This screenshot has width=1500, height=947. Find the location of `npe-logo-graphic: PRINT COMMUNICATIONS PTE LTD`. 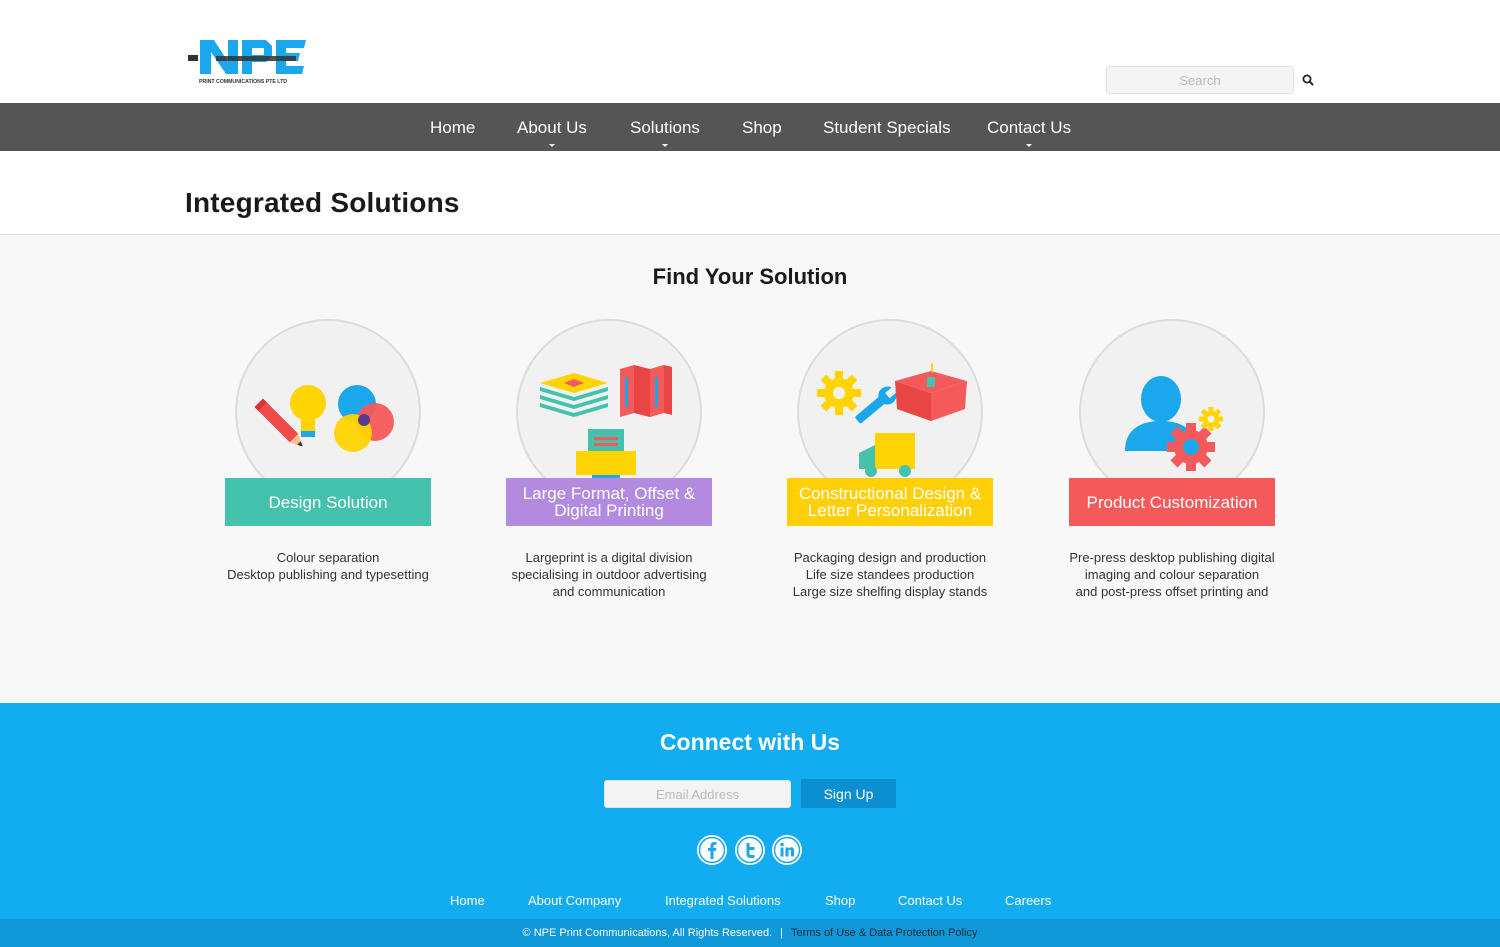

npe-logo-graphic: PRINT COMMUNICATIONS PTE LTD is located at coordinates (247, 62).